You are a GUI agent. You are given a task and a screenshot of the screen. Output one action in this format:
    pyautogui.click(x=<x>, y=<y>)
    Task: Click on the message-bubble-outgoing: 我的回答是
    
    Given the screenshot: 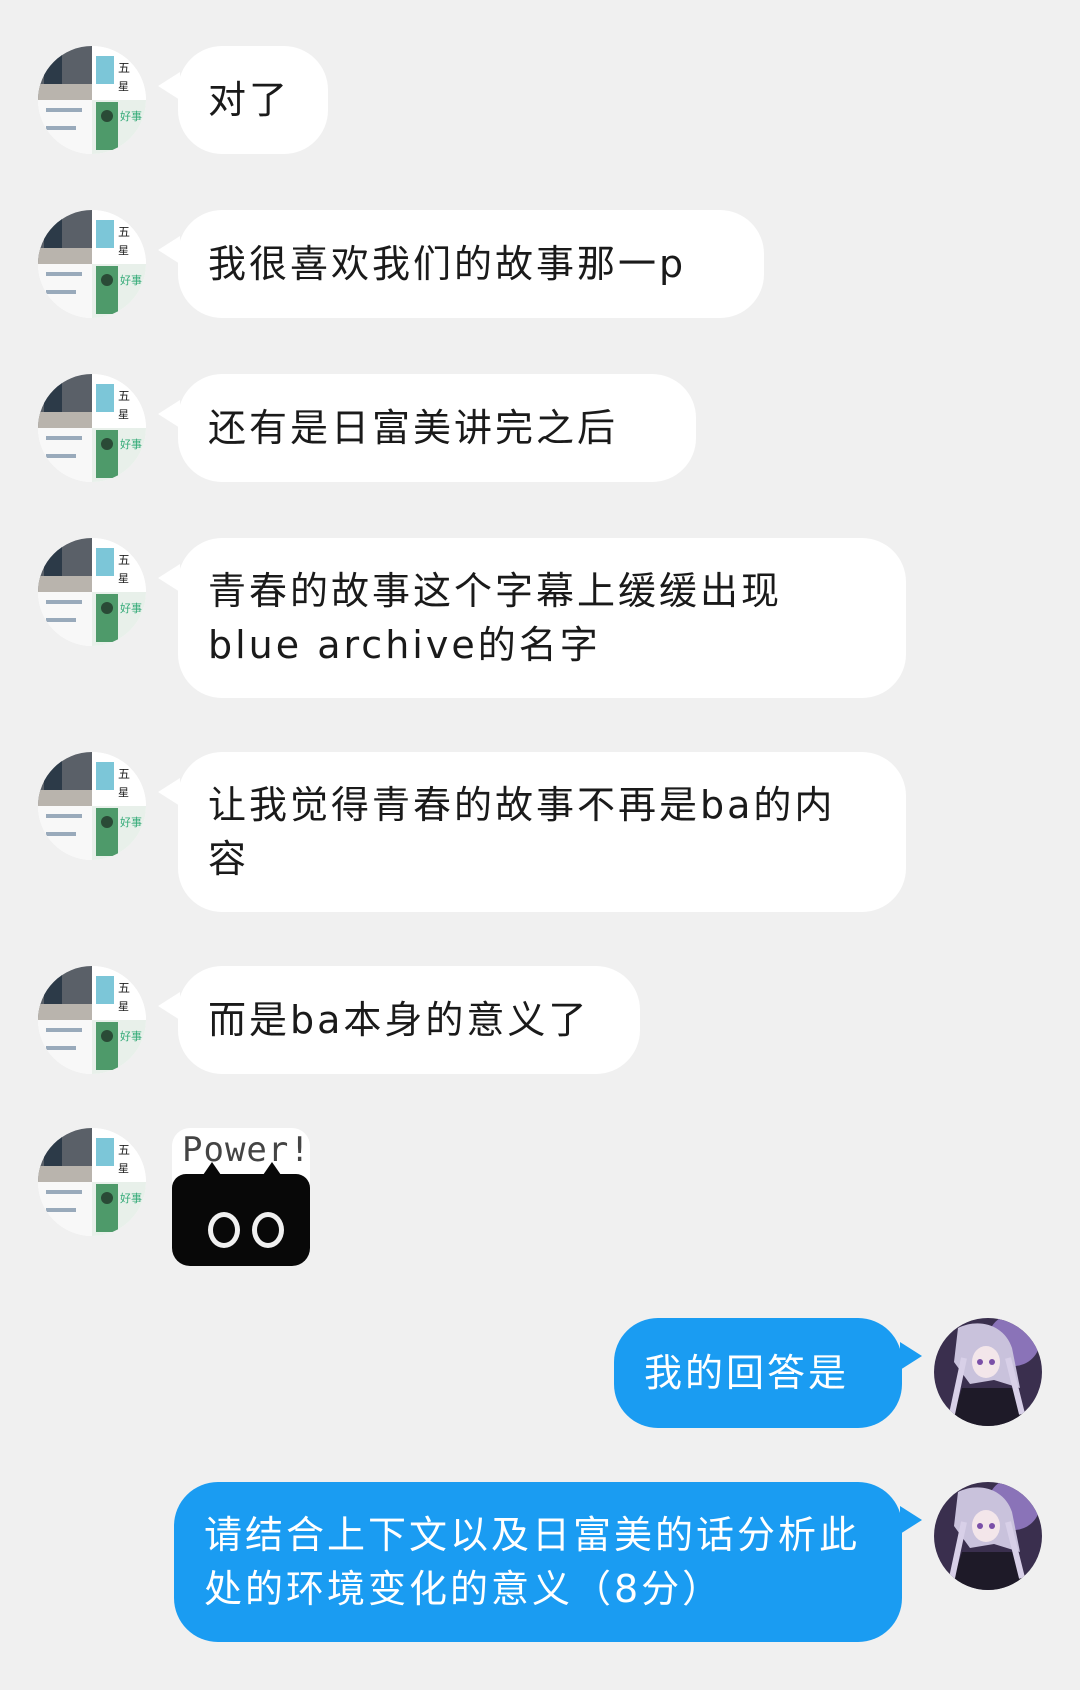 What is the action you would take?
    pyautogui.click(x=758, y=1373)
    